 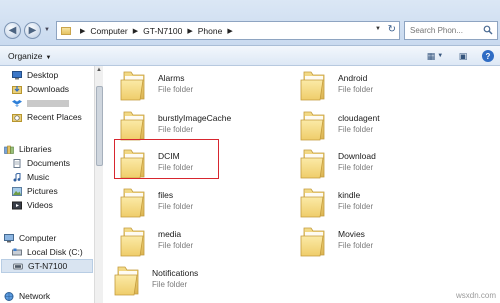 I want to click on address-bar: ▶ Computer ▶ GT-N7100 ▶ Phone ▶ ▼ ↻, so click(x=228, y=30).